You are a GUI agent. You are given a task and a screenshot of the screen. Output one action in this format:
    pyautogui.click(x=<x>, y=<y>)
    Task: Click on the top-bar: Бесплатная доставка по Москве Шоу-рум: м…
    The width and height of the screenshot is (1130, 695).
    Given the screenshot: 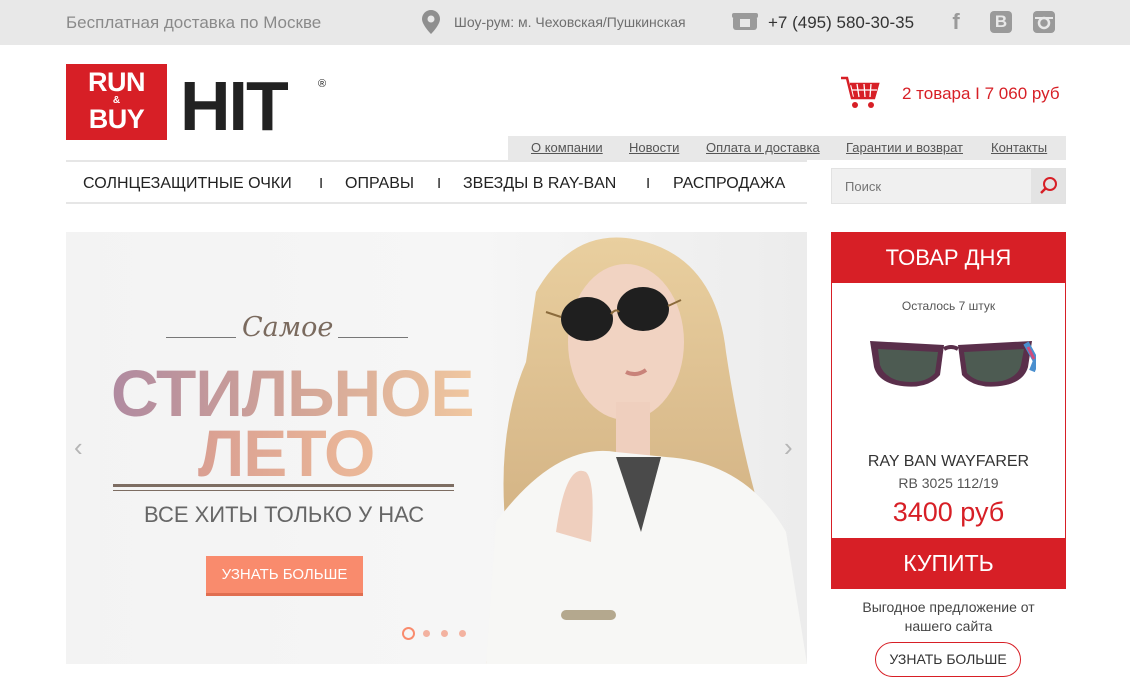 What is the action you would take?
    pyautogui.click(x=565, y=22)
    